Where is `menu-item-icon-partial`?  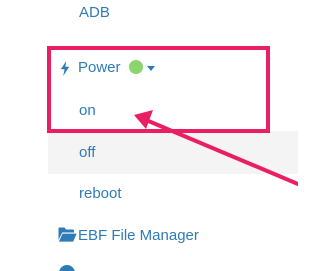 menu-item-icon-partial is located at coordinates (67, 268).